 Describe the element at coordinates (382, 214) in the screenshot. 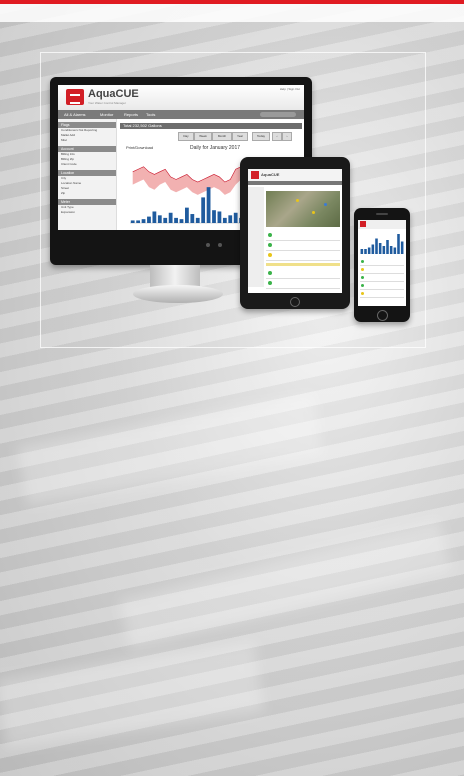

I see `speaker-grille` at that location.